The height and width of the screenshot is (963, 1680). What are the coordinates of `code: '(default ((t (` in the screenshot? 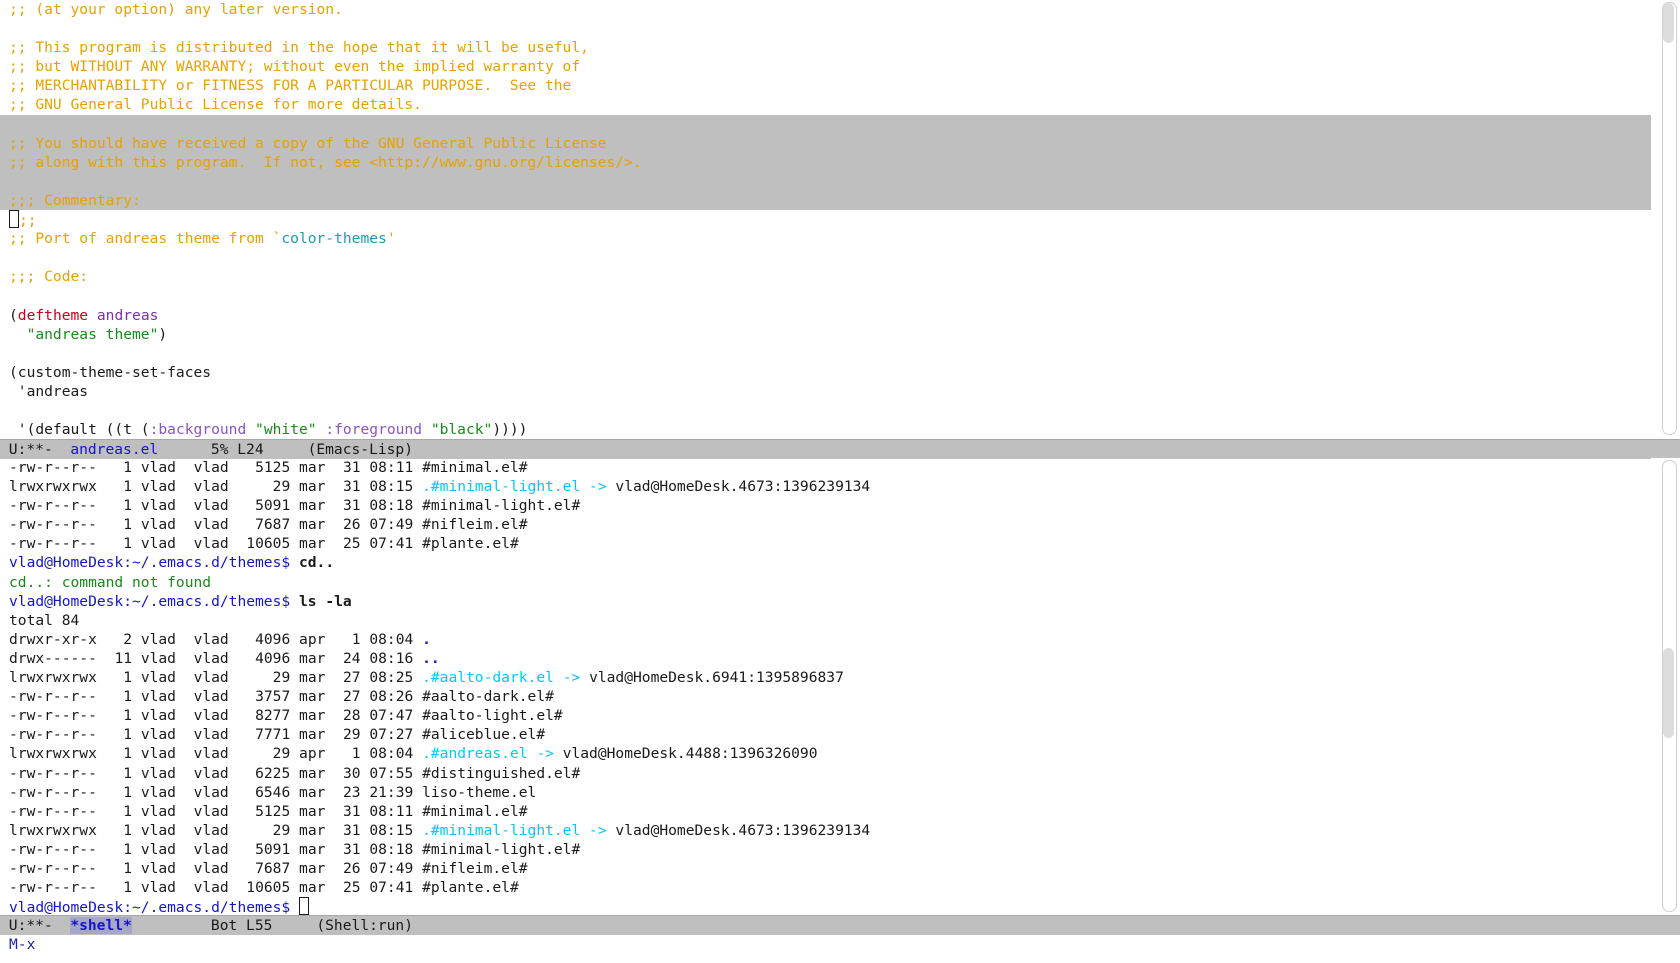 It's located at (79, 430).